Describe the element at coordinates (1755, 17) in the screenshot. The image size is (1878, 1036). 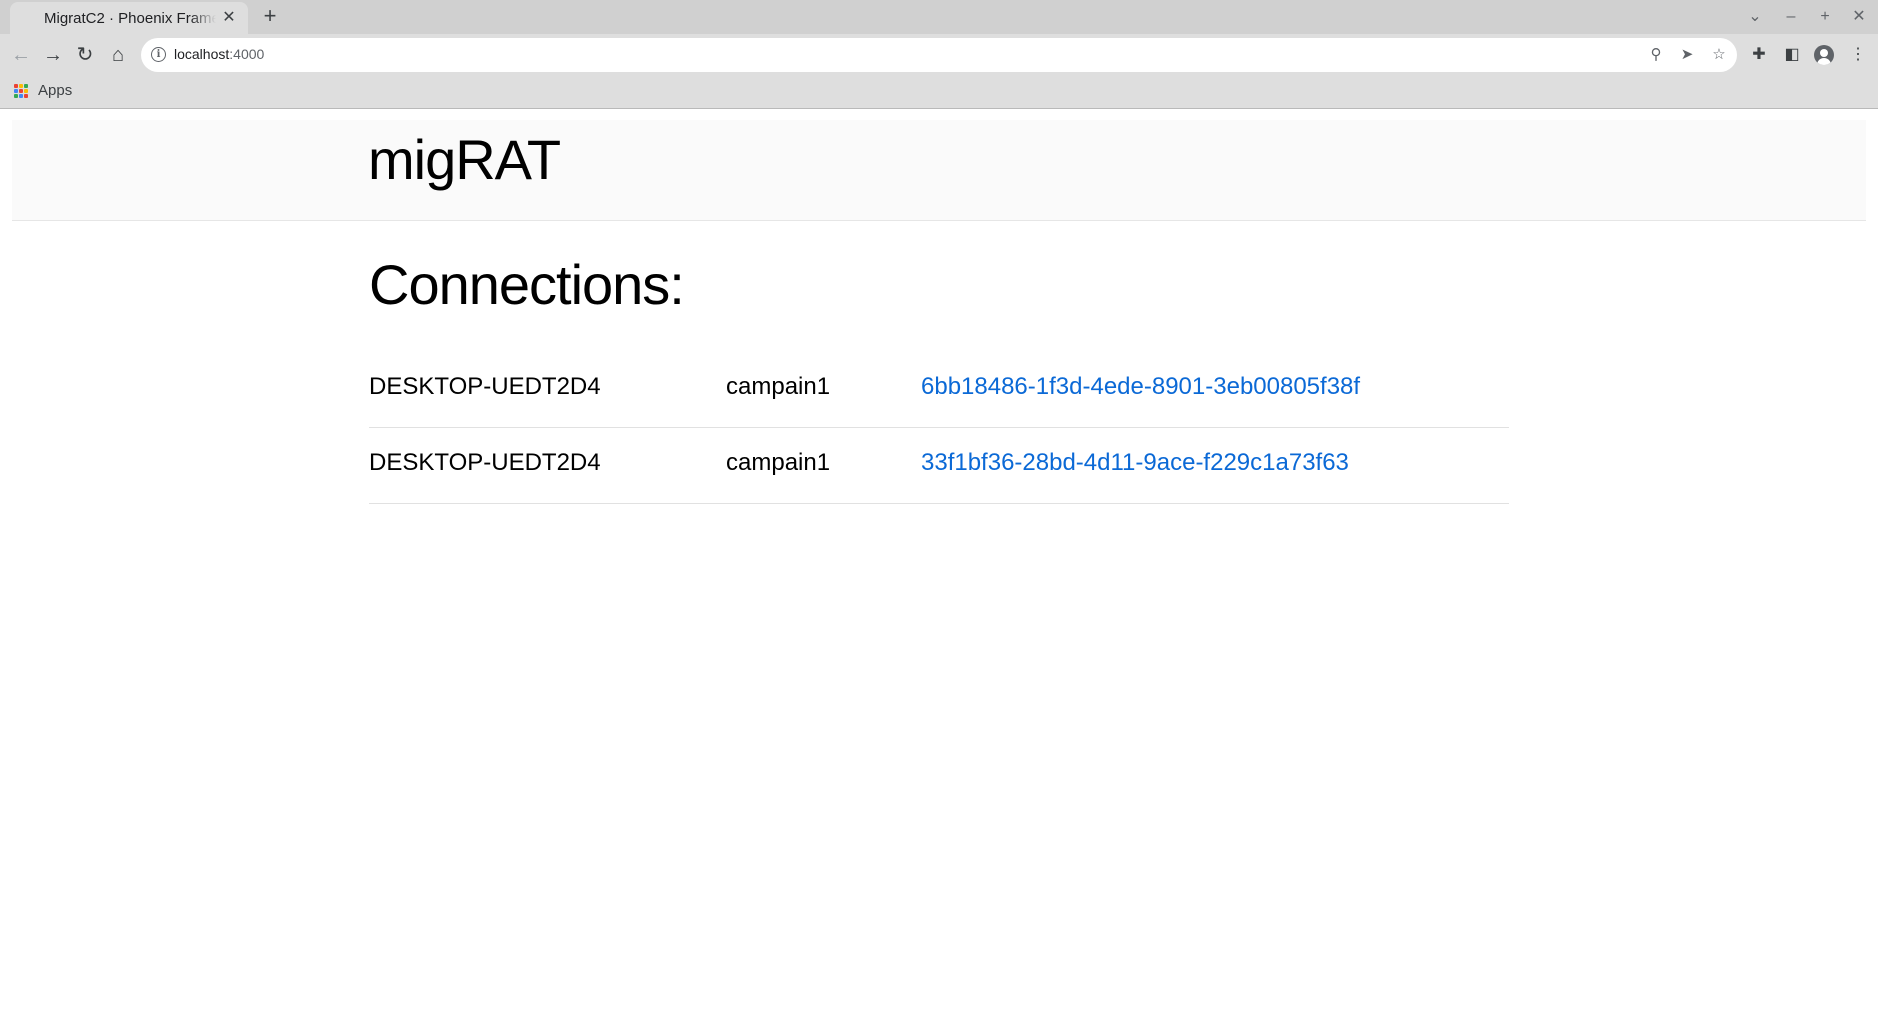
I see `tab-search-icon: ⌄` at that location.